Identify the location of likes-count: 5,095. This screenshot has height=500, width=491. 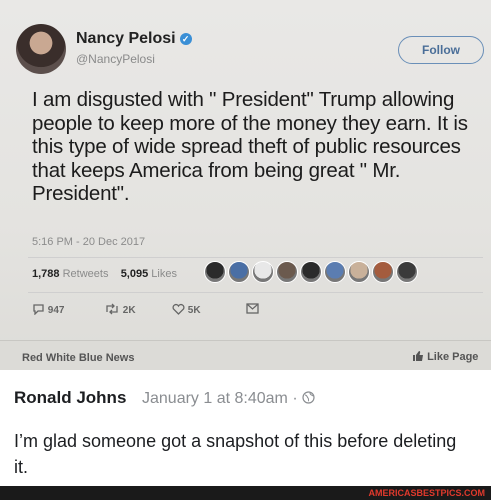
(135, 274).